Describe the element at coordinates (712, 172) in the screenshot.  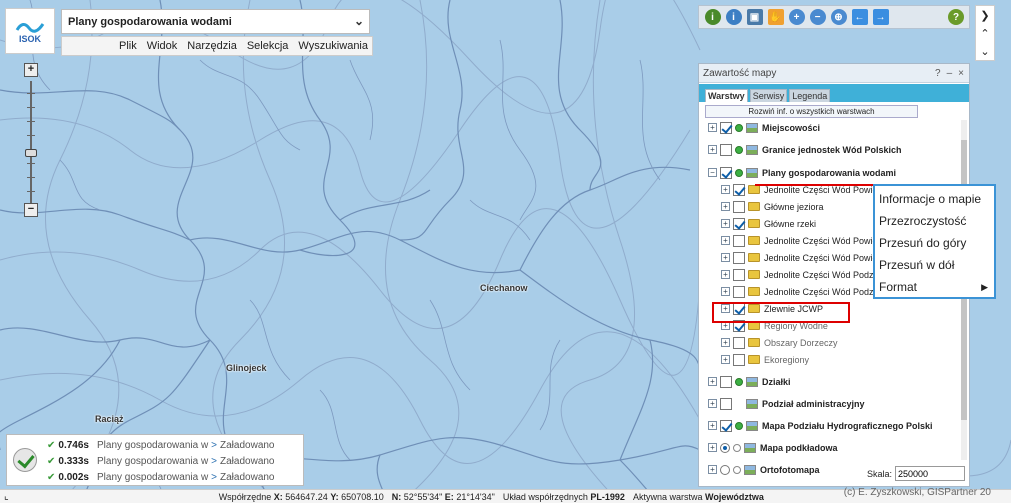
I see `collapse-icon: −` at that location.